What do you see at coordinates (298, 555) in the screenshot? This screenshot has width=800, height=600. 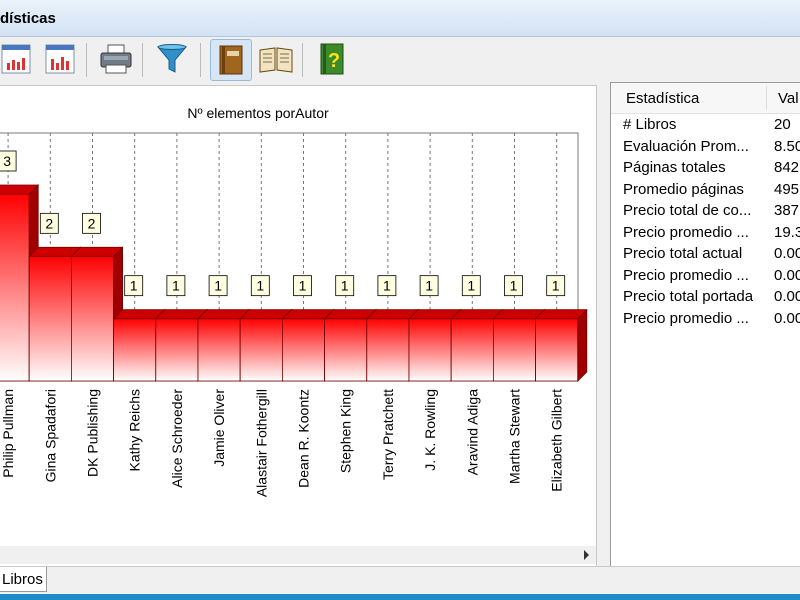 I see `horizontal-scrollbar` at bounding box center [298, 555].